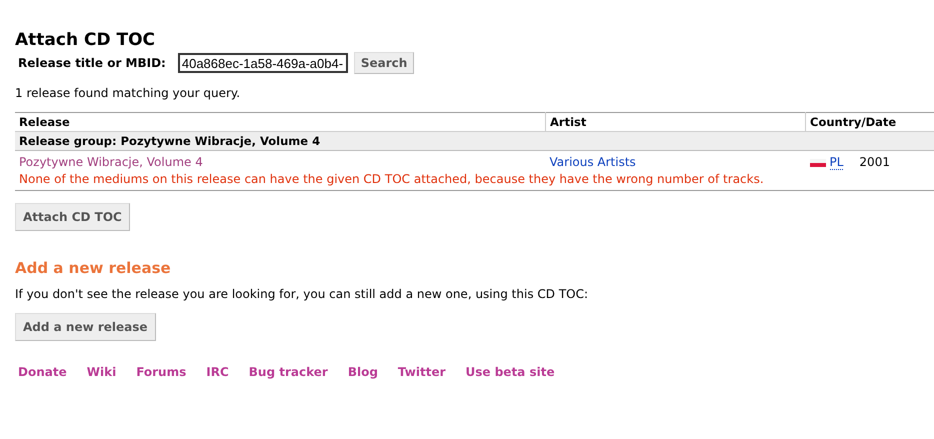  I want to click on field-label: Release title or MBID:, so click(92, 63).